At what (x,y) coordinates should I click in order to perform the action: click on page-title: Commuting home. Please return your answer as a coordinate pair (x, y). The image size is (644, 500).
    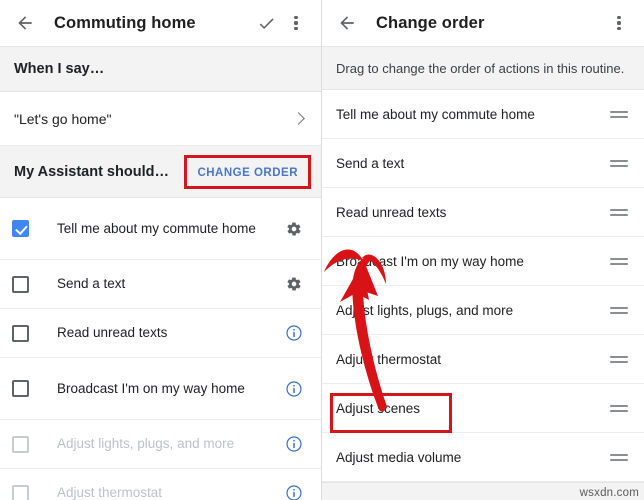
    Looking at the image, I should click on (125, 22).